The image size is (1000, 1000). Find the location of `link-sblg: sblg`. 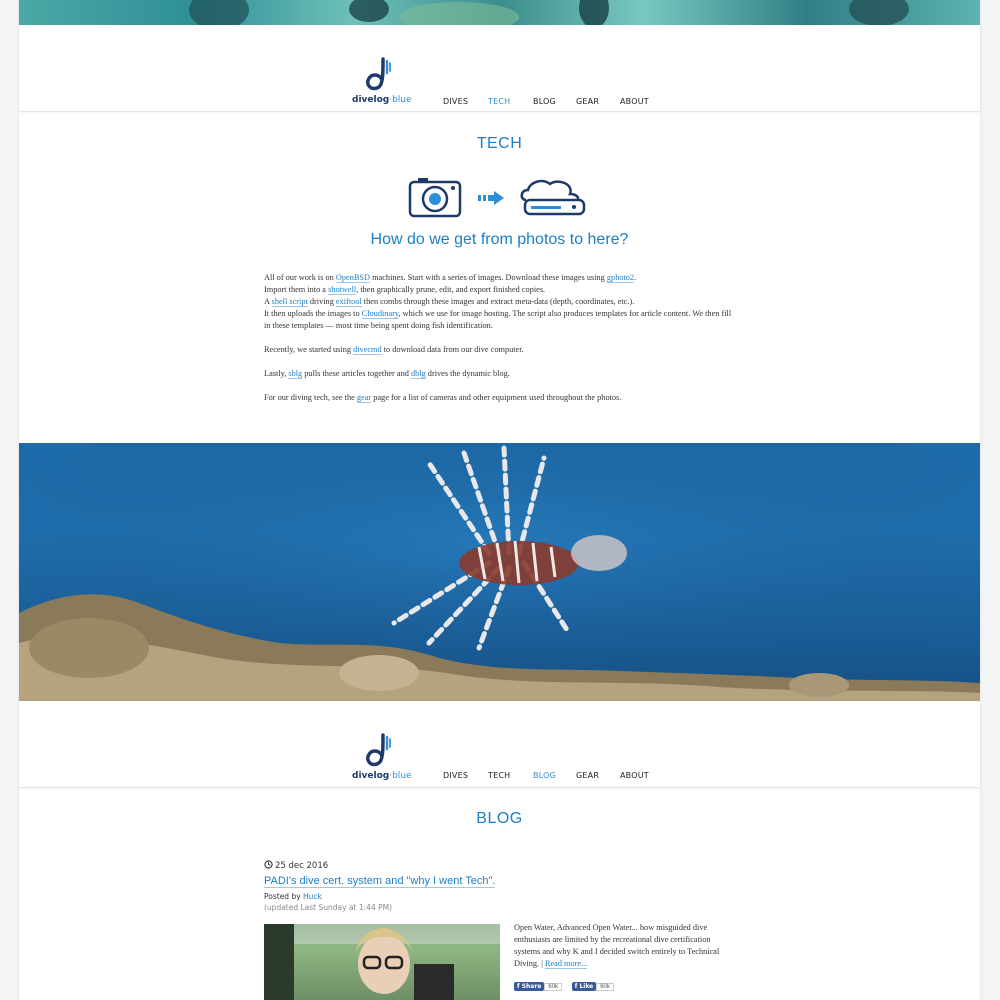

link-sblg: sblg is located at coordinates (295, 374).